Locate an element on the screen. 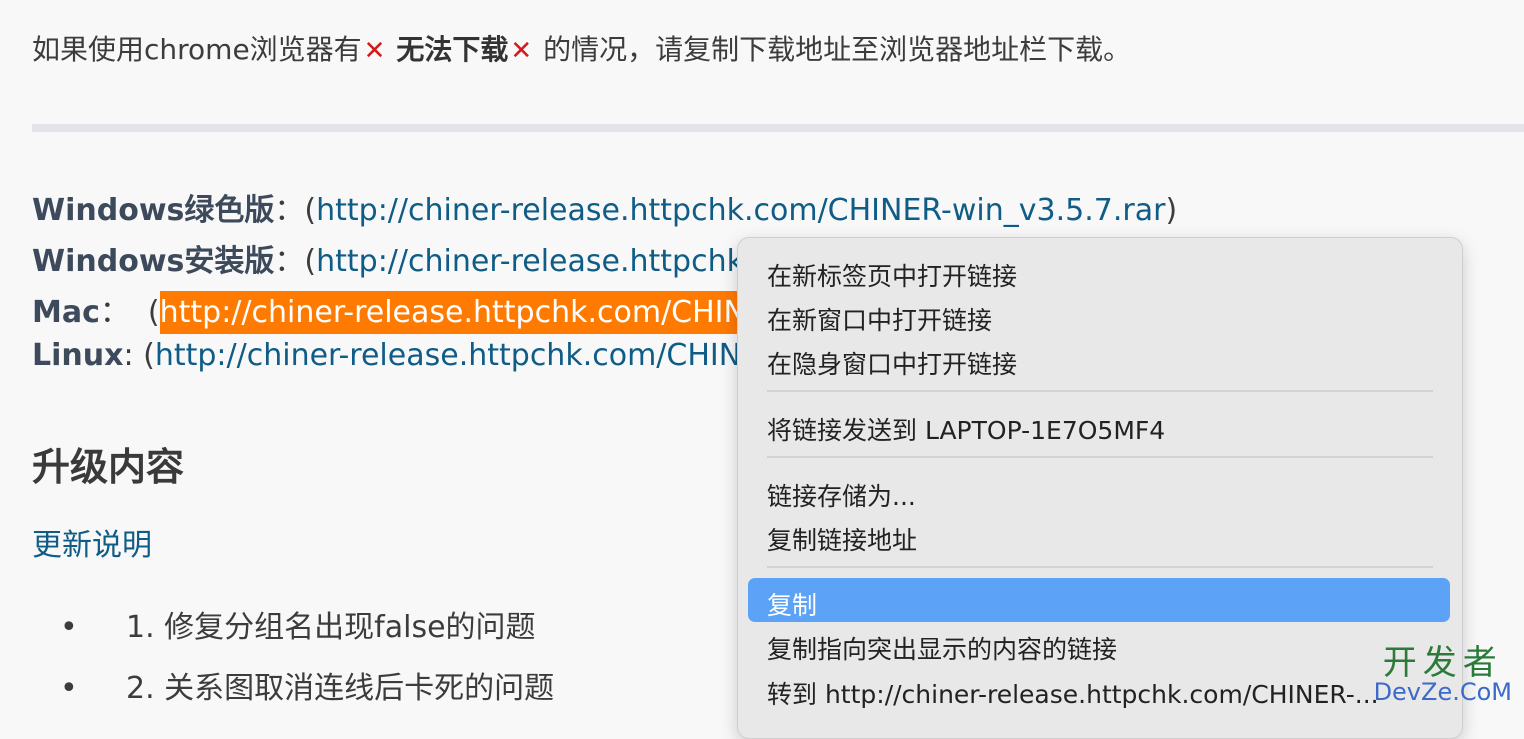  list-item: • 2. 关系图取消连线后卡死的问题 is located at coordinates (307, 685).